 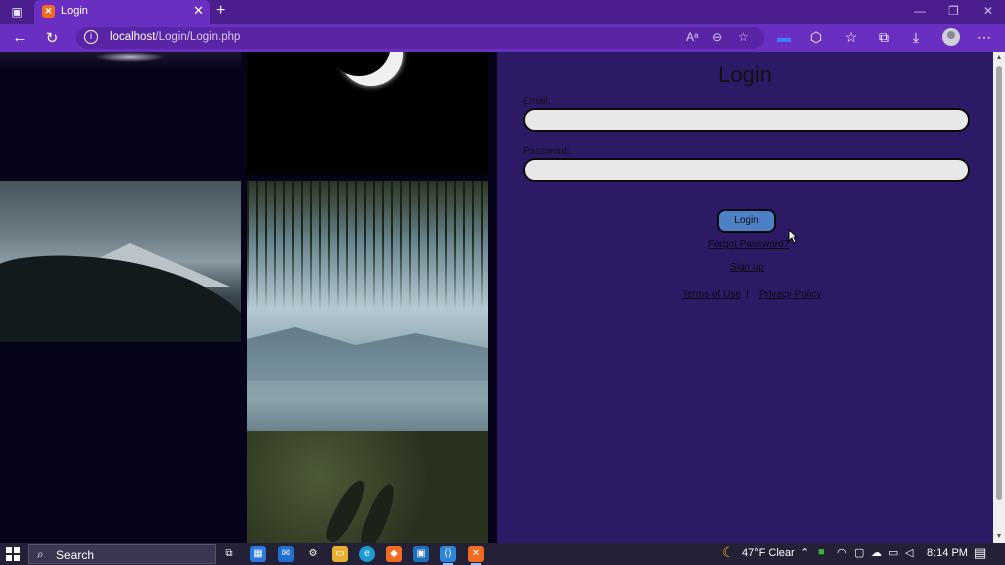 I want to click on page-scrollbar: ▲ ▼, so click(x=999, y=297).